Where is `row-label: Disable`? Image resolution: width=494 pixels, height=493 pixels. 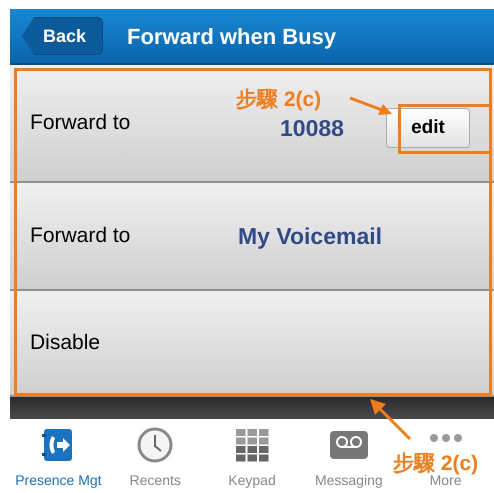 row-label: Disable is located at coordinates (66, 343).